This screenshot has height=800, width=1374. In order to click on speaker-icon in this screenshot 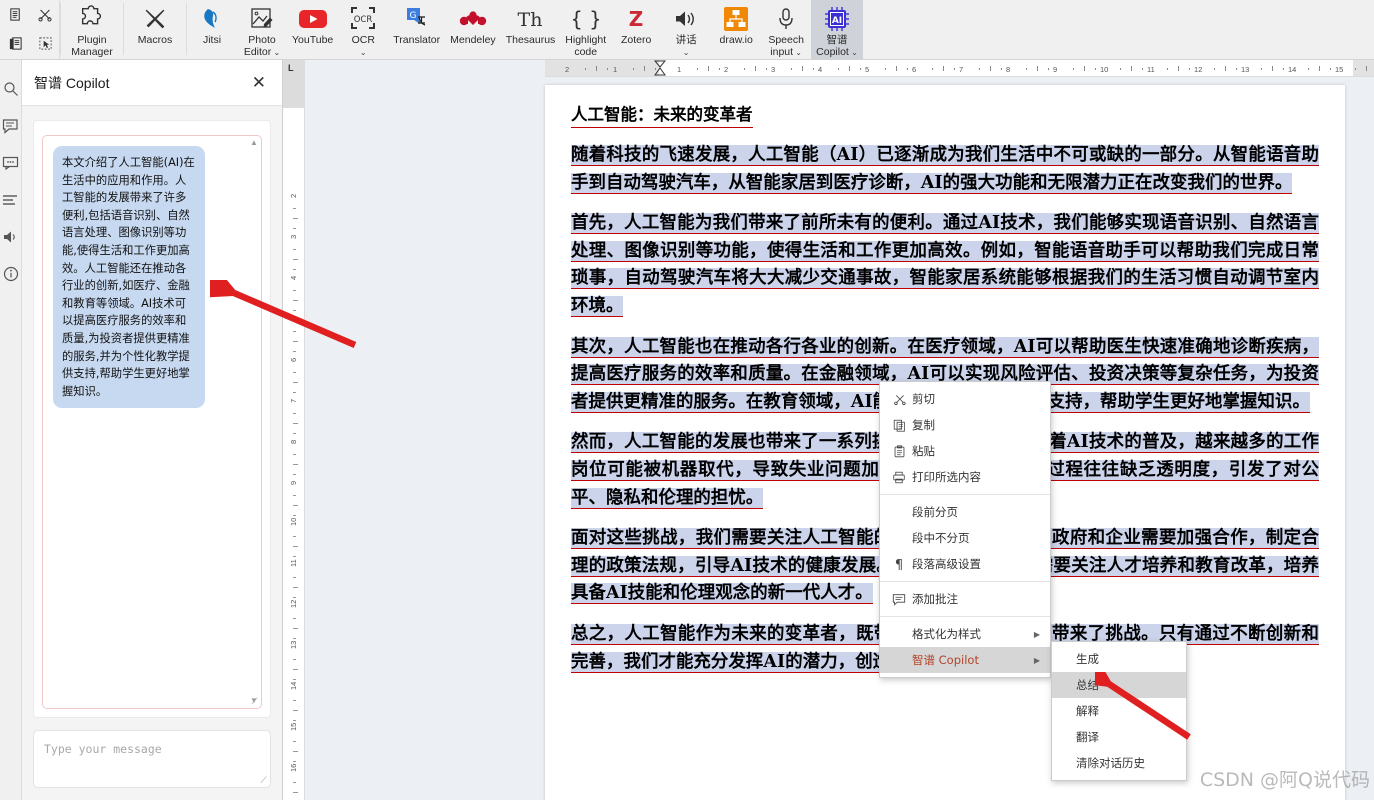, I will do `click(11, 237)`.